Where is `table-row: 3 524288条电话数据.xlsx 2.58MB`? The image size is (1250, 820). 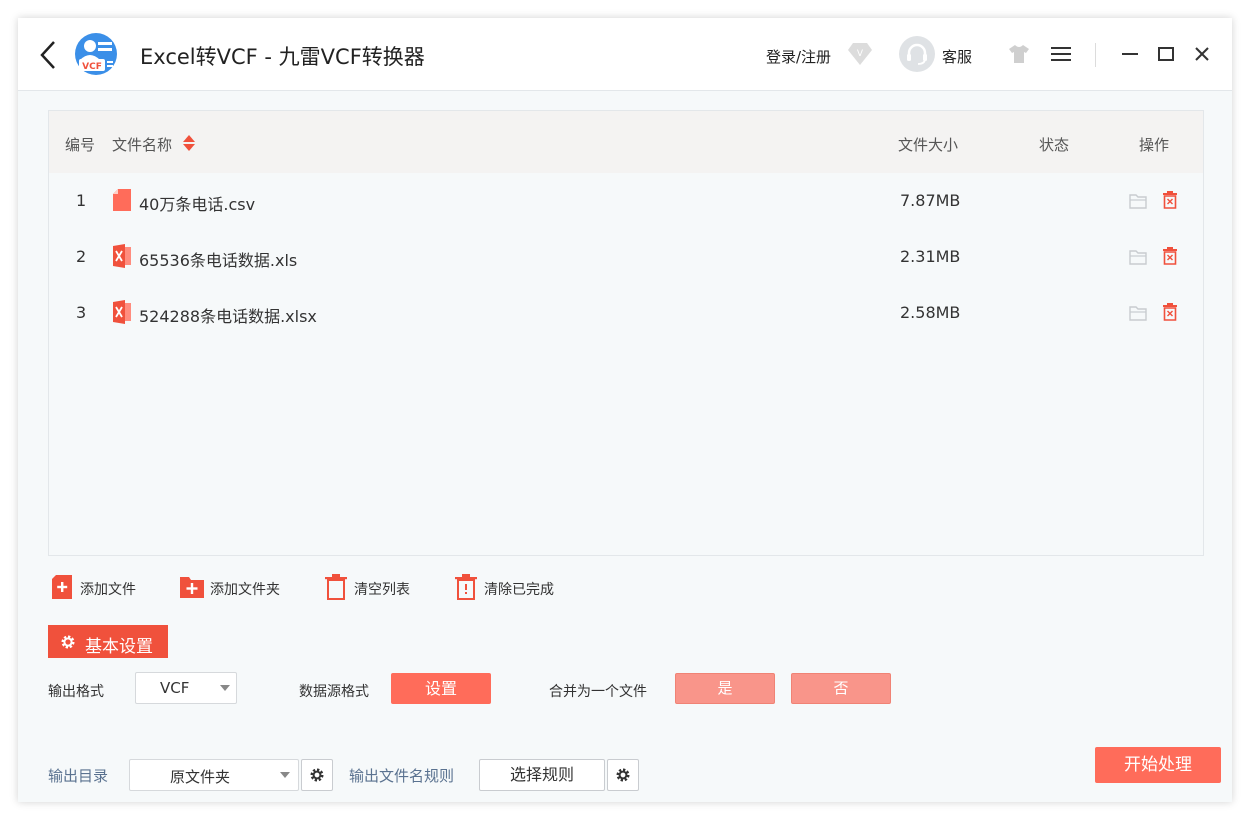 table-row: 3 524288条电话数据.xlsx 2.58MB is located at coordinates (626, 313).